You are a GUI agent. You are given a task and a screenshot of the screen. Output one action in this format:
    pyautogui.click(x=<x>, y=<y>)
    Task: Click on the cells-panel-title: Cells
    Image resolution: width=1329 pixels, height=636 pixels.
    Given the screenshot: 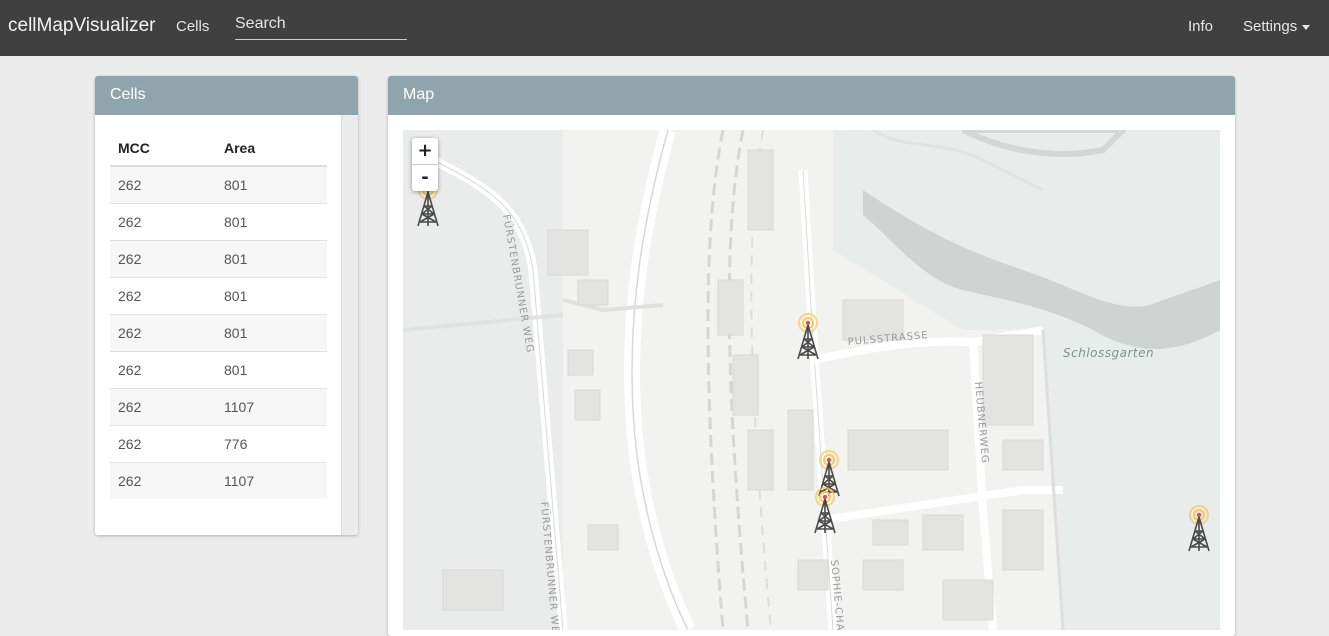 What is the action you would take?
    pyautogui.click(x=226, y=95)
    